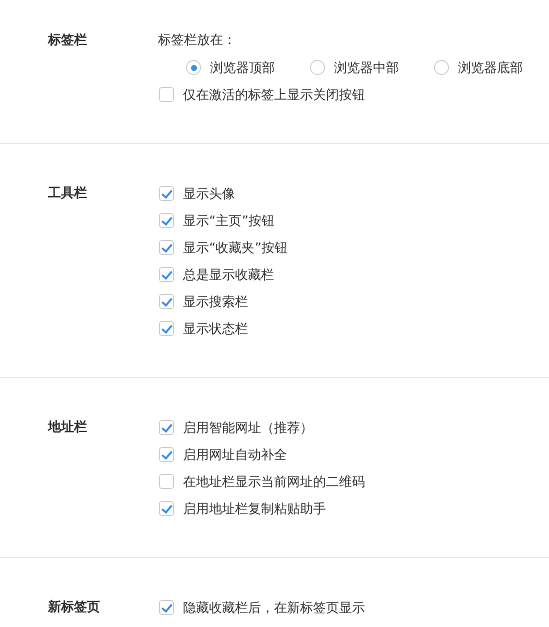 The image size is (549, 627). What do you see at coordinates (254, 509) in the screenshot?
I see `checkbox-label: 启用地址栏复制粘贴助手` at bounding box center [254, 509].